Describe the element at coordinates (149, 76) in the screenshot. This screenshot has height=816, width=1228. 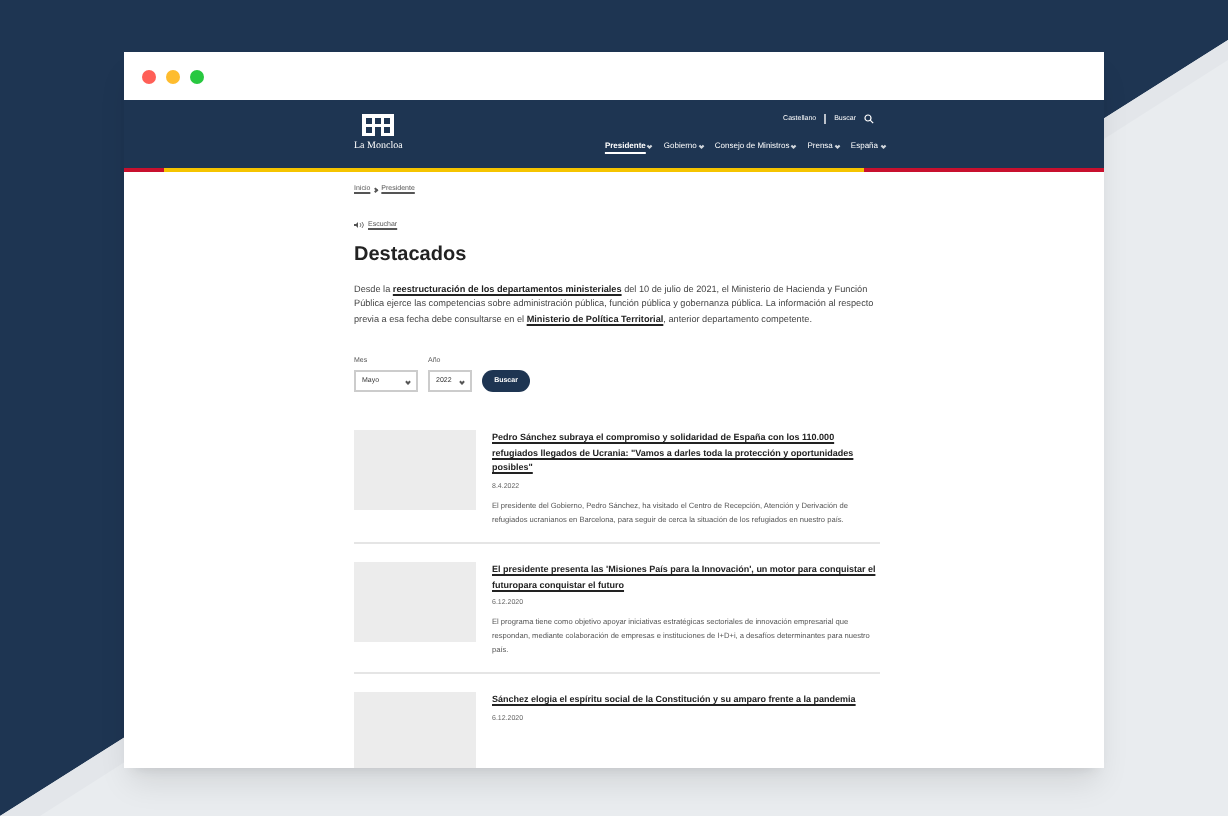
I see `close-icon` at that location.